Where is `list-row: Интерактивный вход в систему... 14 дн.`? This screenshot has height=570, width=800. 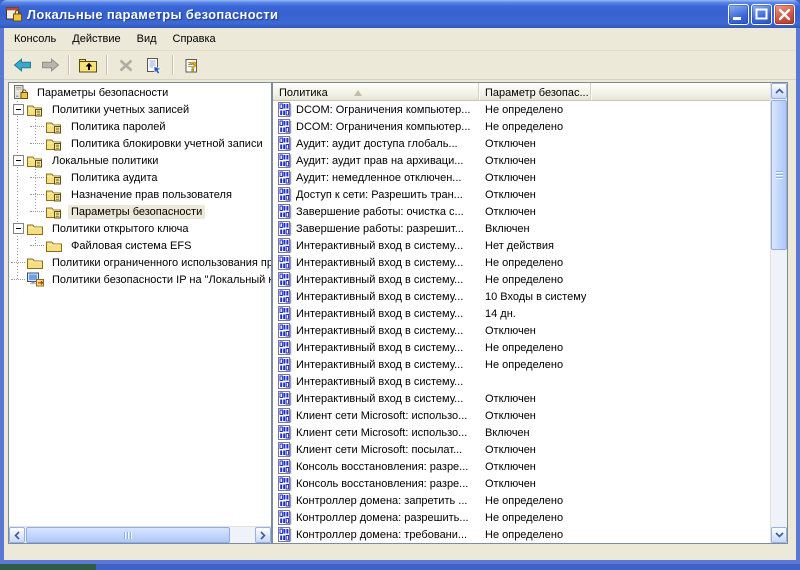 list-row: Интерактивный вход в систему... 14 дн. is located at coordinates (521, 313).